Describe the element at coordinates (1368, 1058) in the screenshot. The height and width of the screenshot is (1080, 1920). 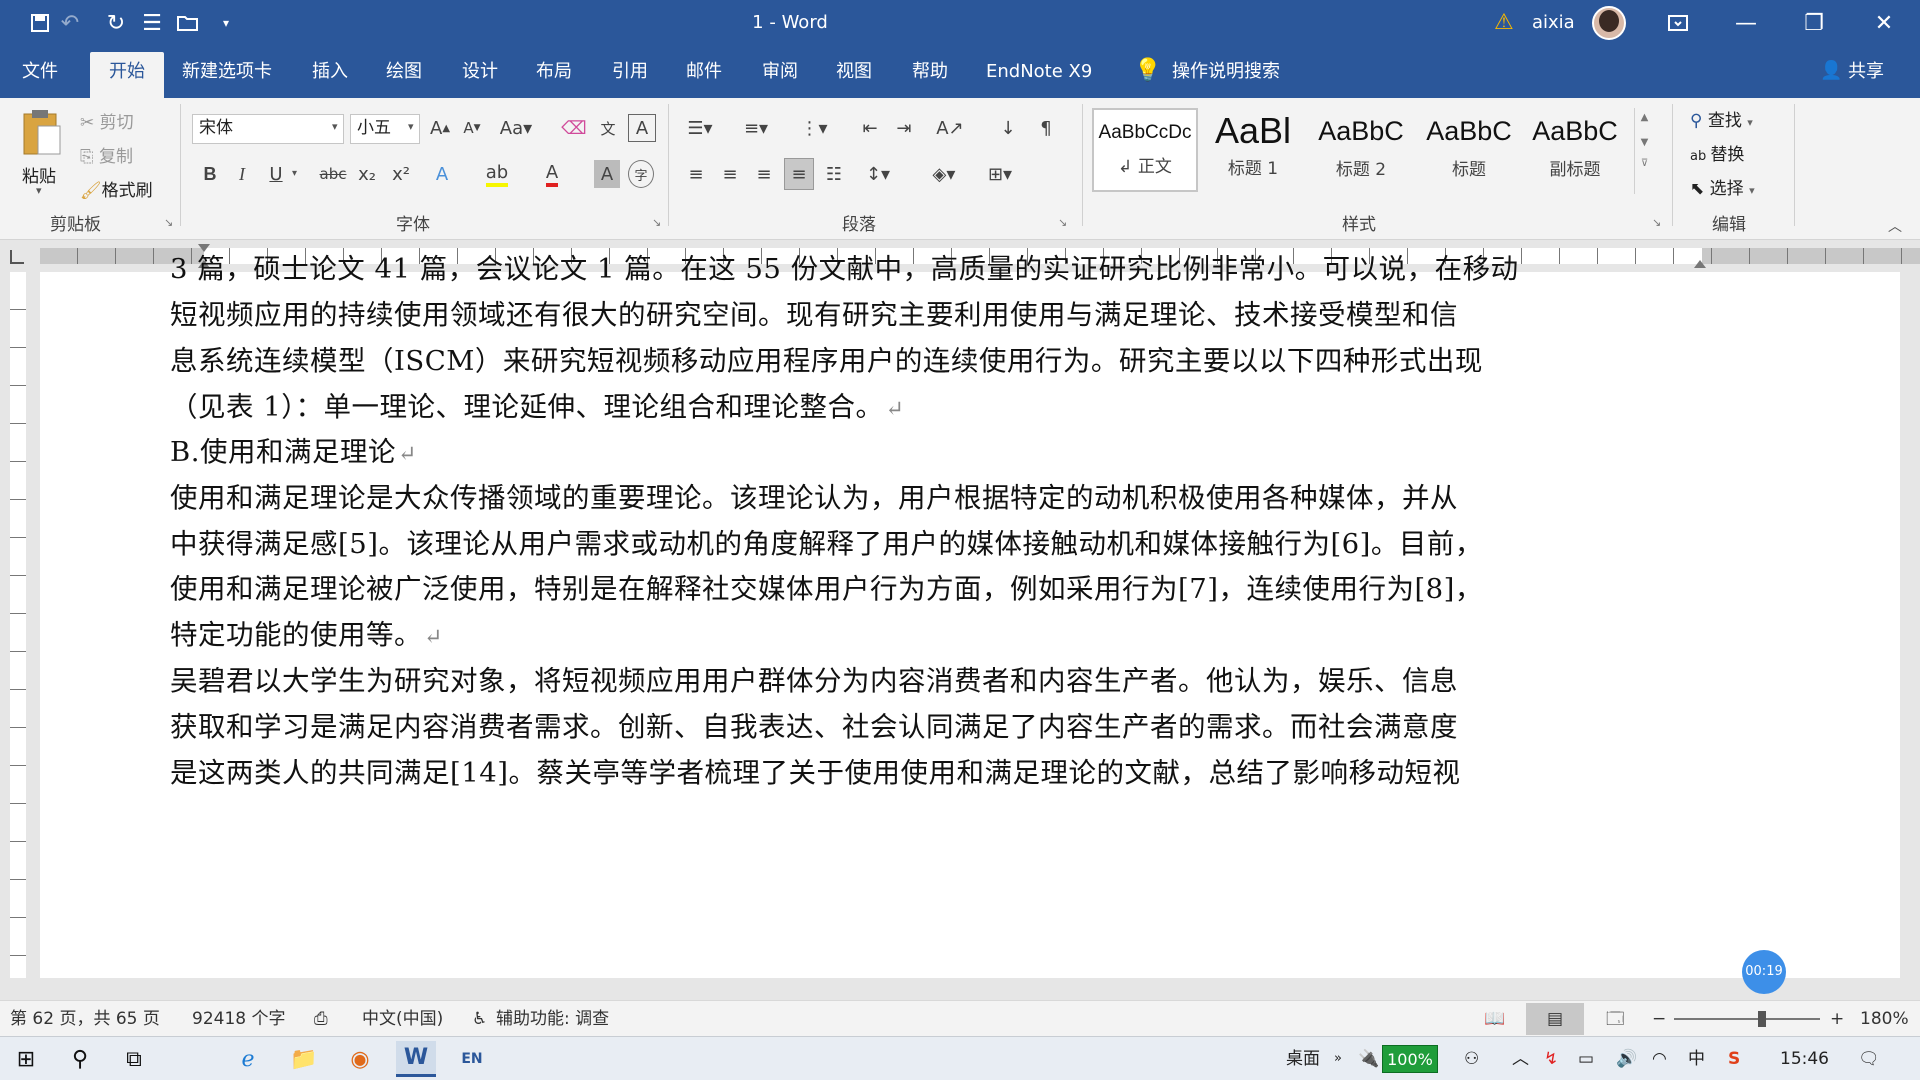
I see `battery-plug-icon: 🔌` at that location.